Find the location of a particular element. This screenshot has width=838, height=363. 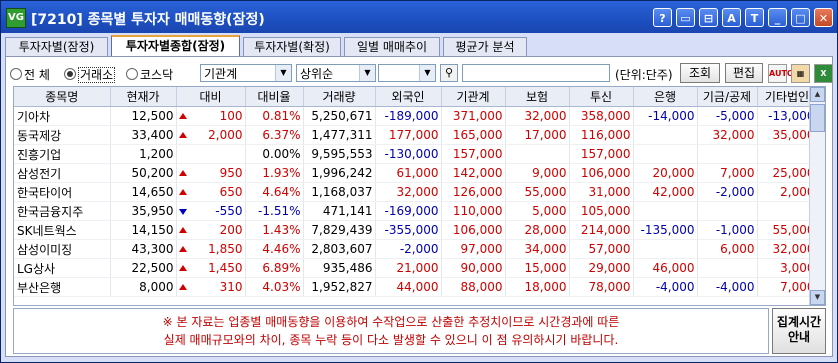

institution-cell: 106,000 is located at coordinates (473, 230).